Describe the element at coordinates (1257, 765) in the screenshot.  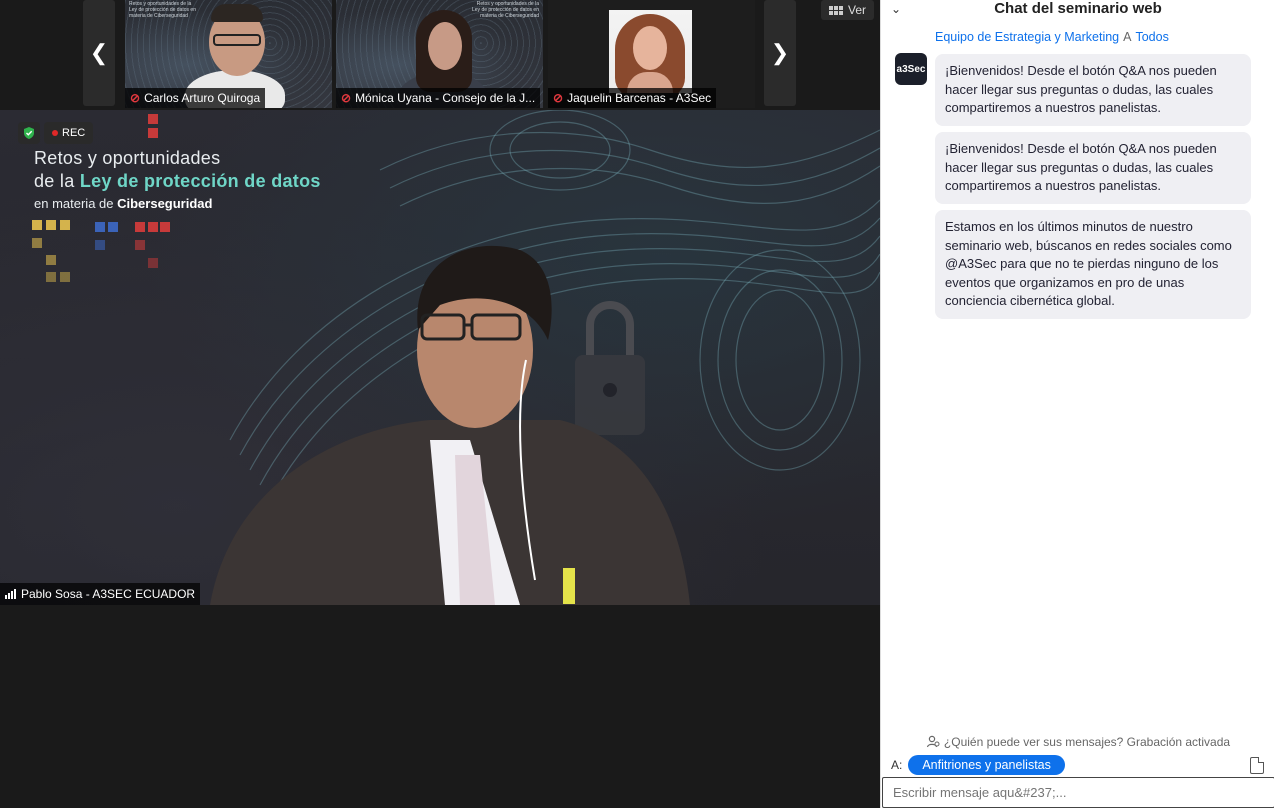
I see `file-share-icon` at that location.